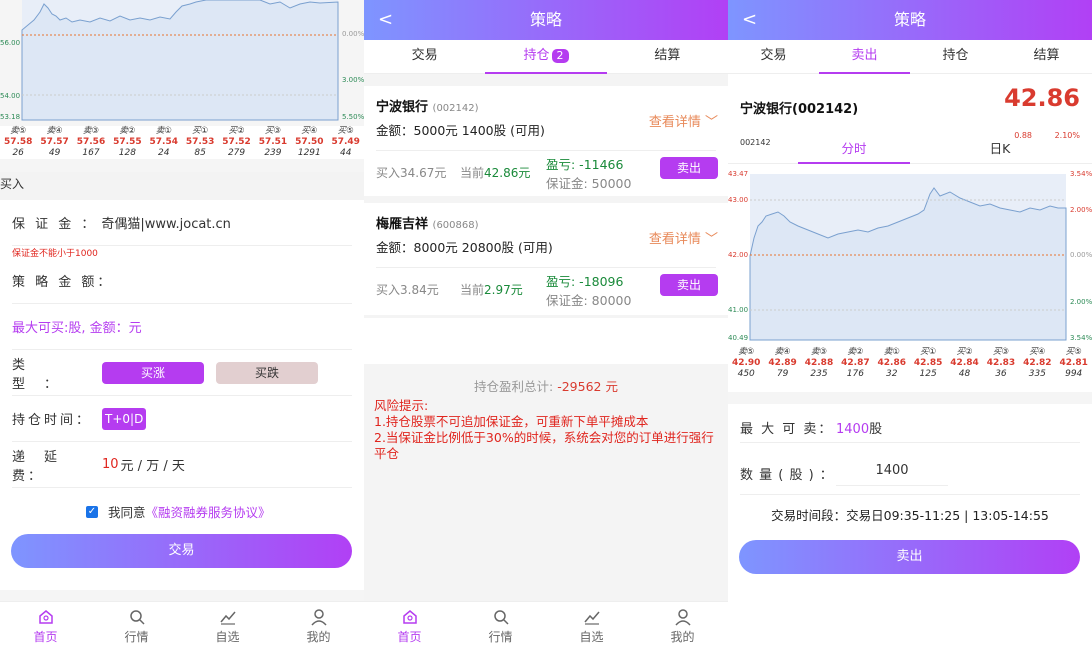  I want to click on tab-home-label: 首页, so click(409, 637).